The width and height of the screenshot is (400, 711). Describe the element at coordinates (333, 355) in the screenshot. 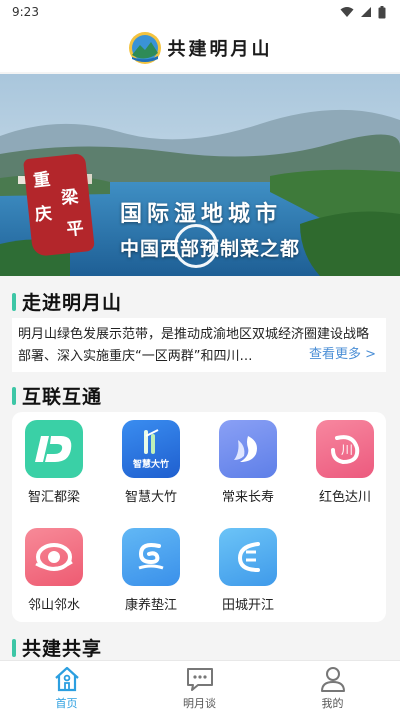

I see `see-more-link: 查看更多 >` at that location.